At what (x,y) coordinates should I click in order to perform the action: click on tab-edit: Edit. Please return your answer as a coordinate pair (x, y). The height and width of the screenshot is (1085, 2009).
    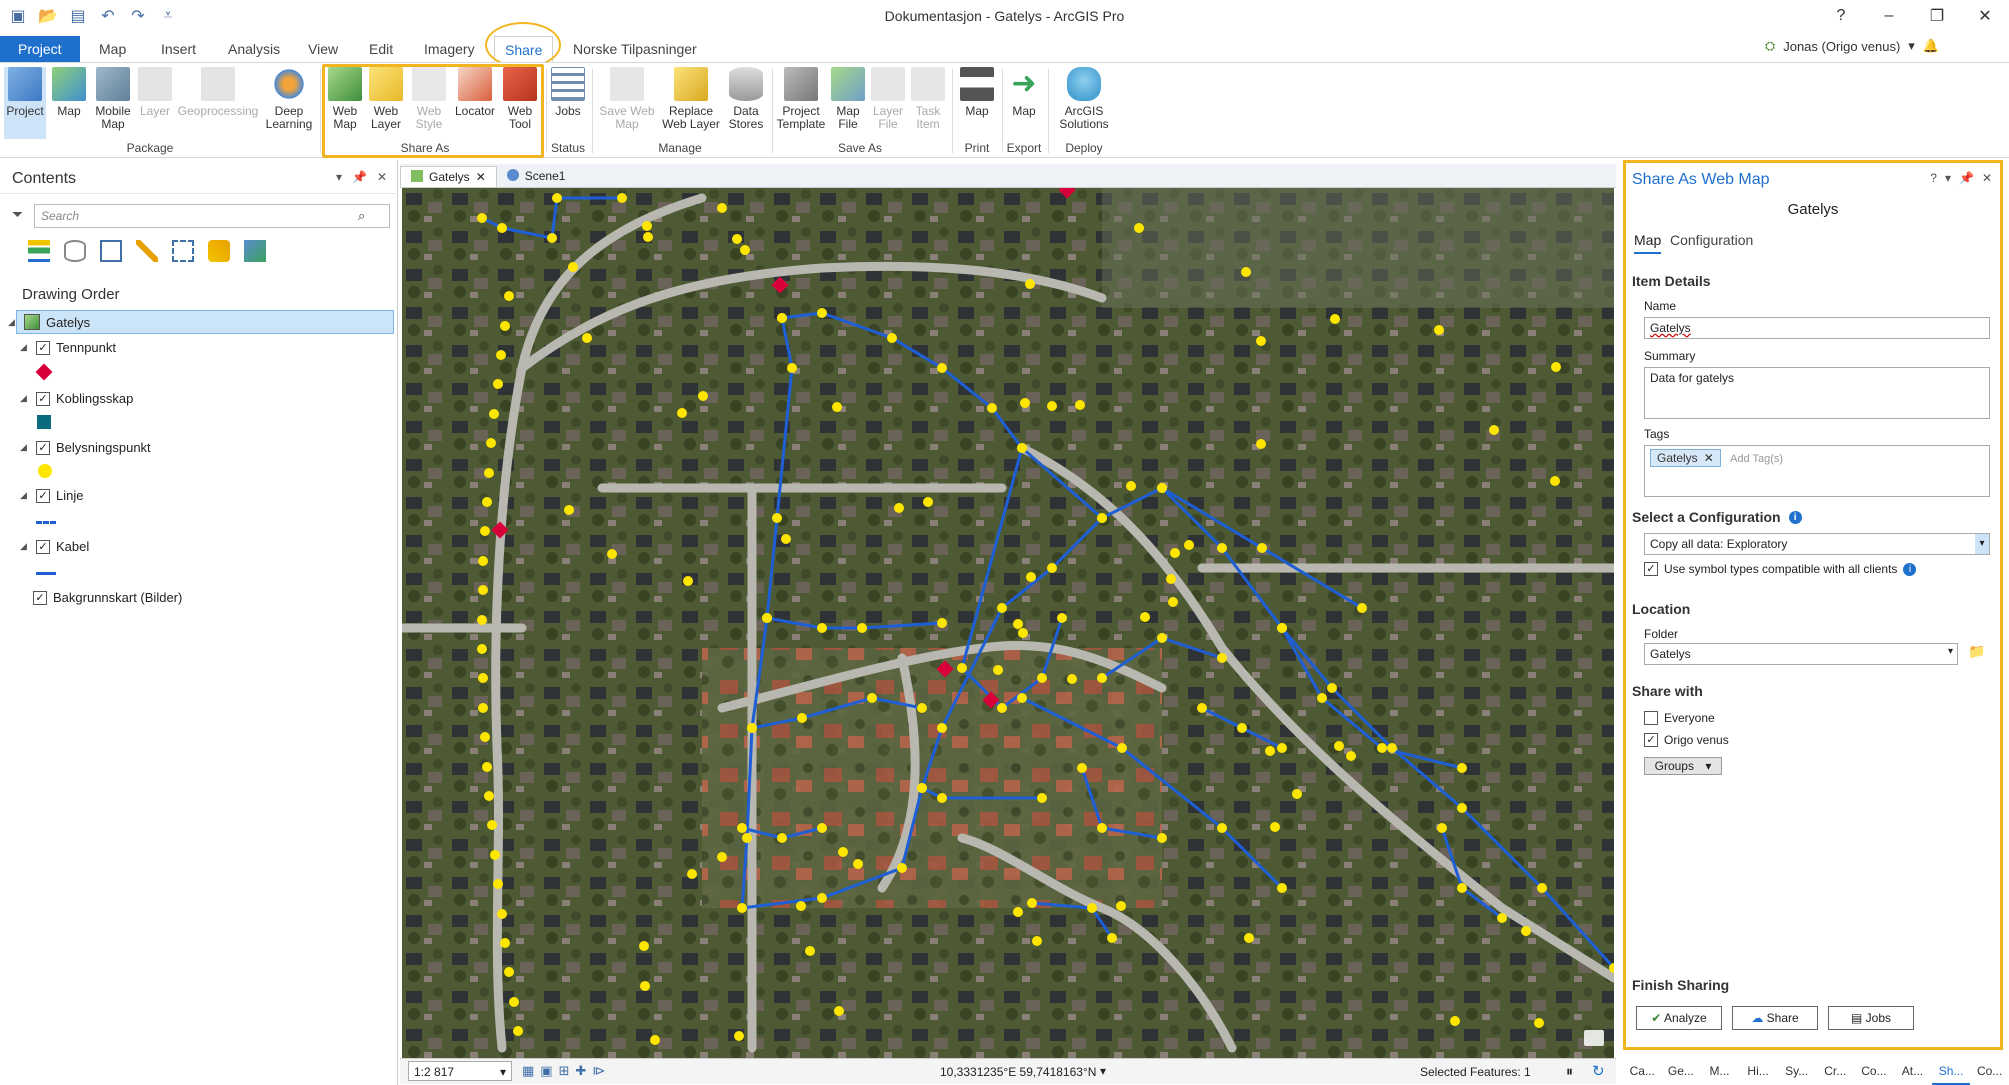
    Looking at the image, I should click on (381, 49).